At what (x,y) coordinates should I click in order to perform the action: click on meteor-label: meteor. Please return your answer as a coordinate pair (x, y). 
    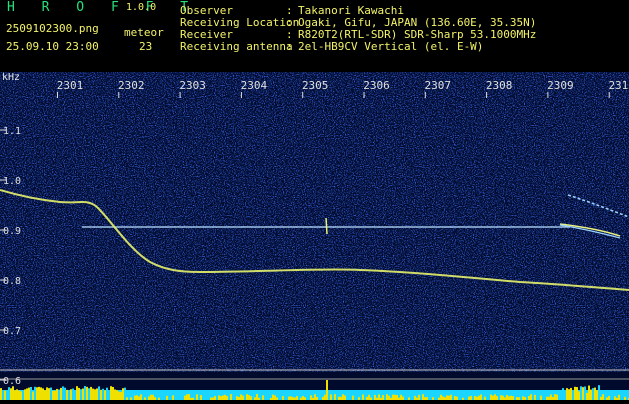
    Looking at the image, I should click on (144, 32).